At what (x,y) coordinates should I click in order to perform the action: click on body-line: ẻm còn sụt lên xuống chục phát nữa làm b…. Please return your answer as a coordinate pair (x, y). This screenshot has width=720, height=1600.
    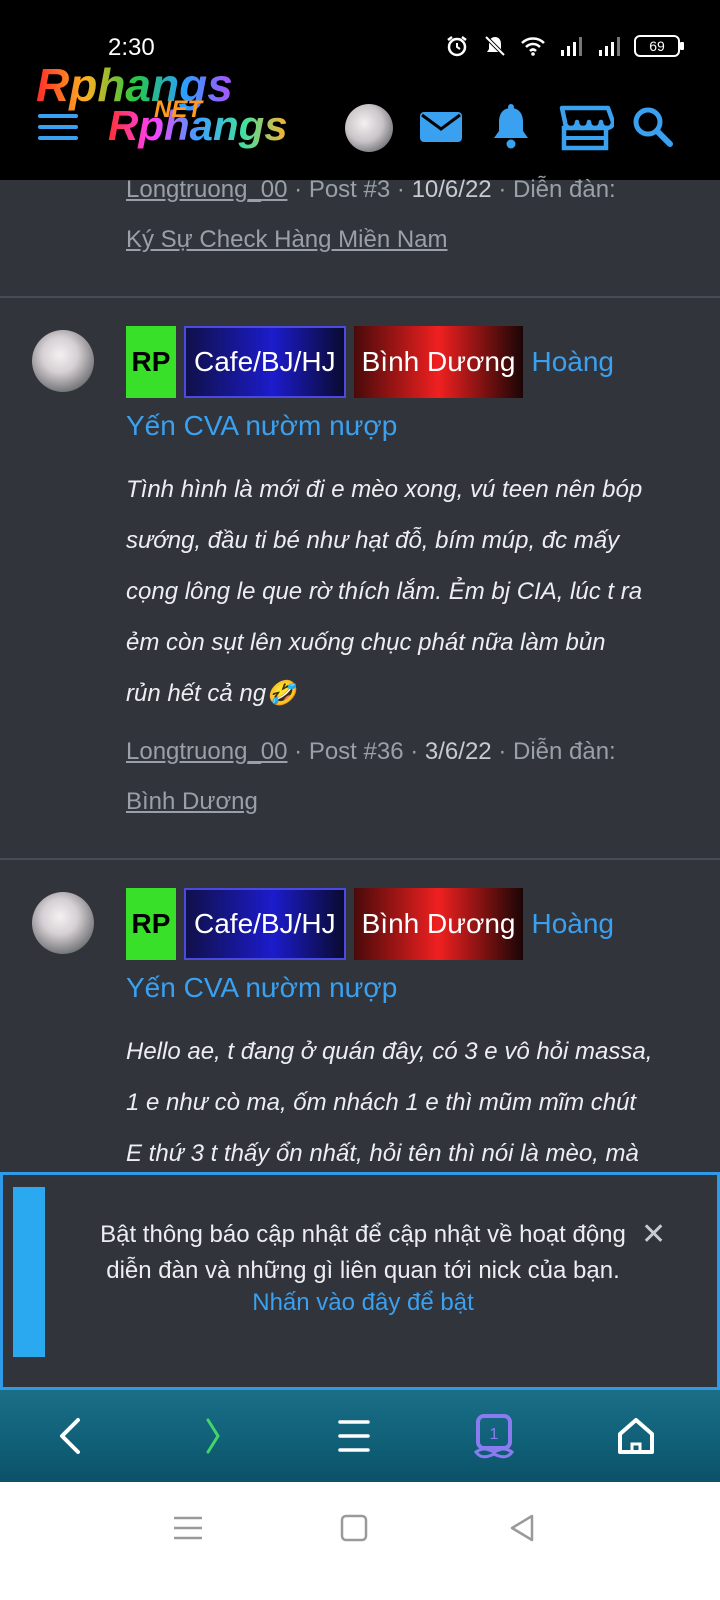
    Looking at the image, I should click on (366, 642).